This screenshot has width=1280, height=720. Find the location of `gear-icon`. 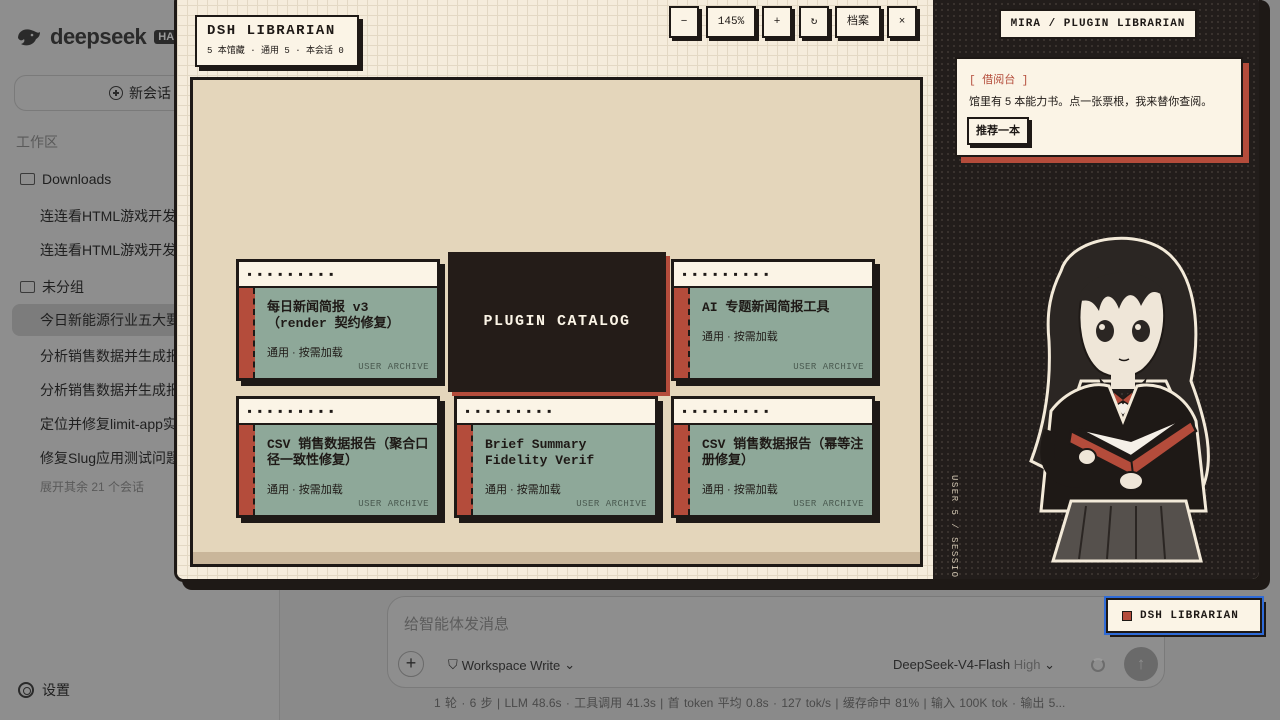

gear-icon is located at coordinates (26, 690).